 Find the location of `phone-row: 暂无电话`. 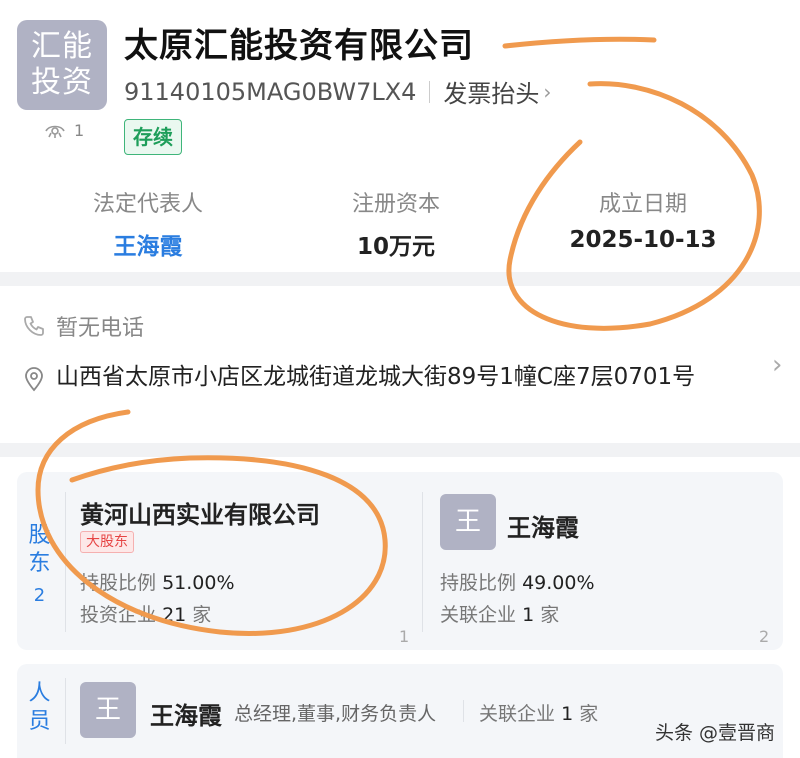

phone-row: 暂无电话 is located at coordinates (83, 326).